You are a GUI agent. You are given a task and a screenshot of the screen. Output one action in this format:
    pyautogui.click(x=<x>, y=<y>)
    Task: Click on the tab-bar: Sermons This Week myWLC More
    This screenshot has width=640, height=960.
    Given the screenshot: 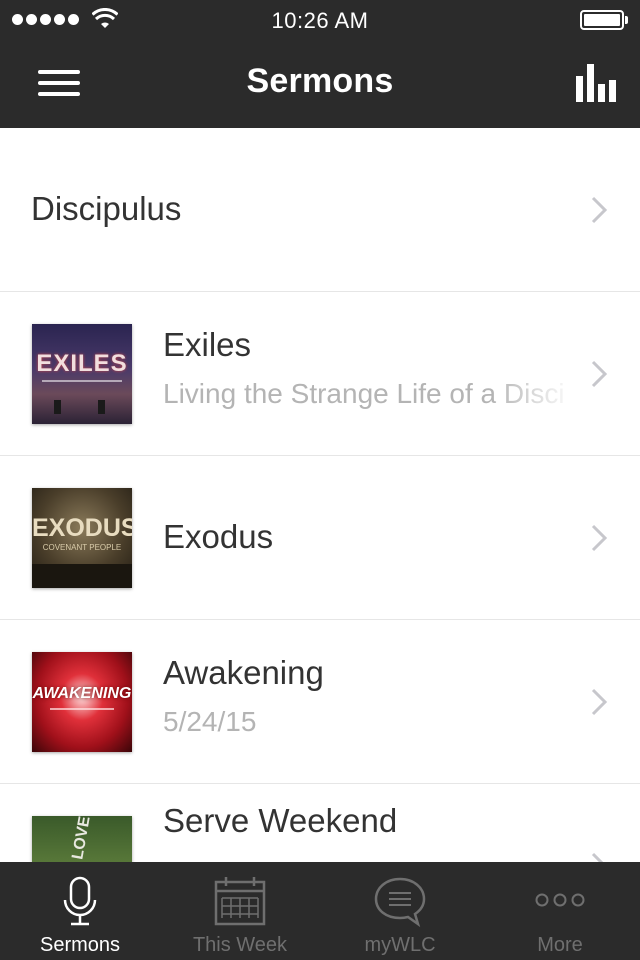 What is the action you would take?
    pyautogui.click(x=320, y=911)
    